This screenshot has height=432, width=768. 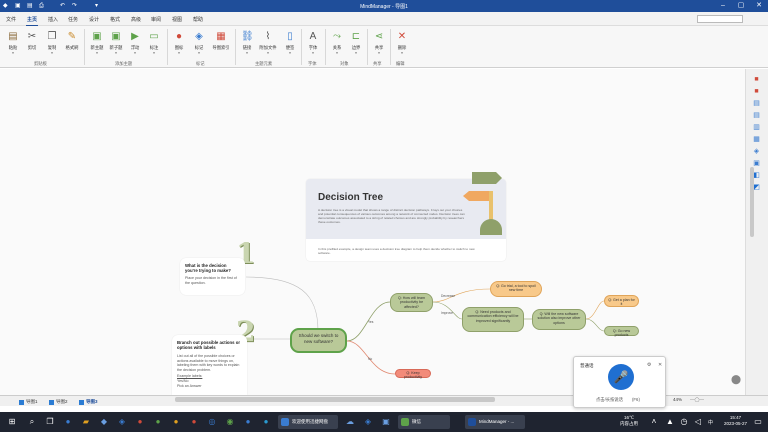 I want to click on share-button: ⋖ 共享 ▾, so click(x=379, y=43).